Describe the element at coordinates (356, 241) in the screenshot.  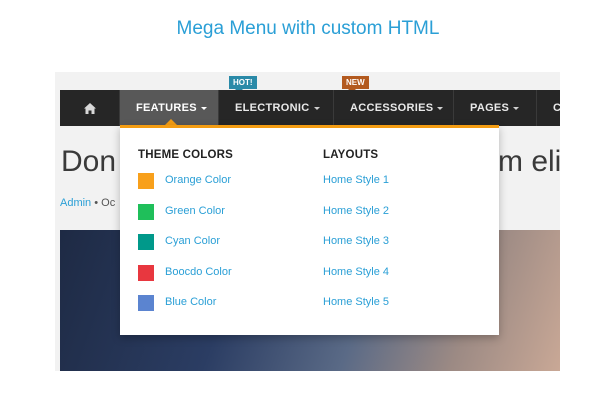
I see `layout-link-home-style-3: Home Style 3` at that location.